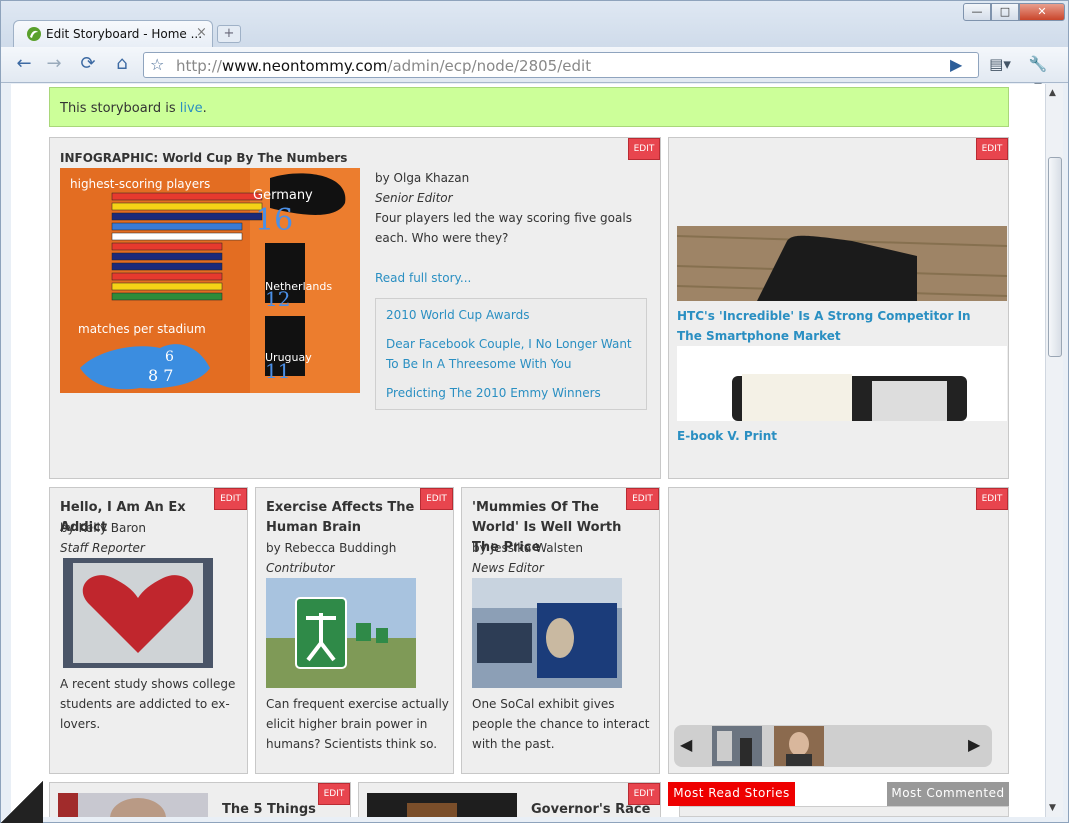 The image size is (1069, 823). I want to click on story-role: Staff Reporter, so click(102, 548).